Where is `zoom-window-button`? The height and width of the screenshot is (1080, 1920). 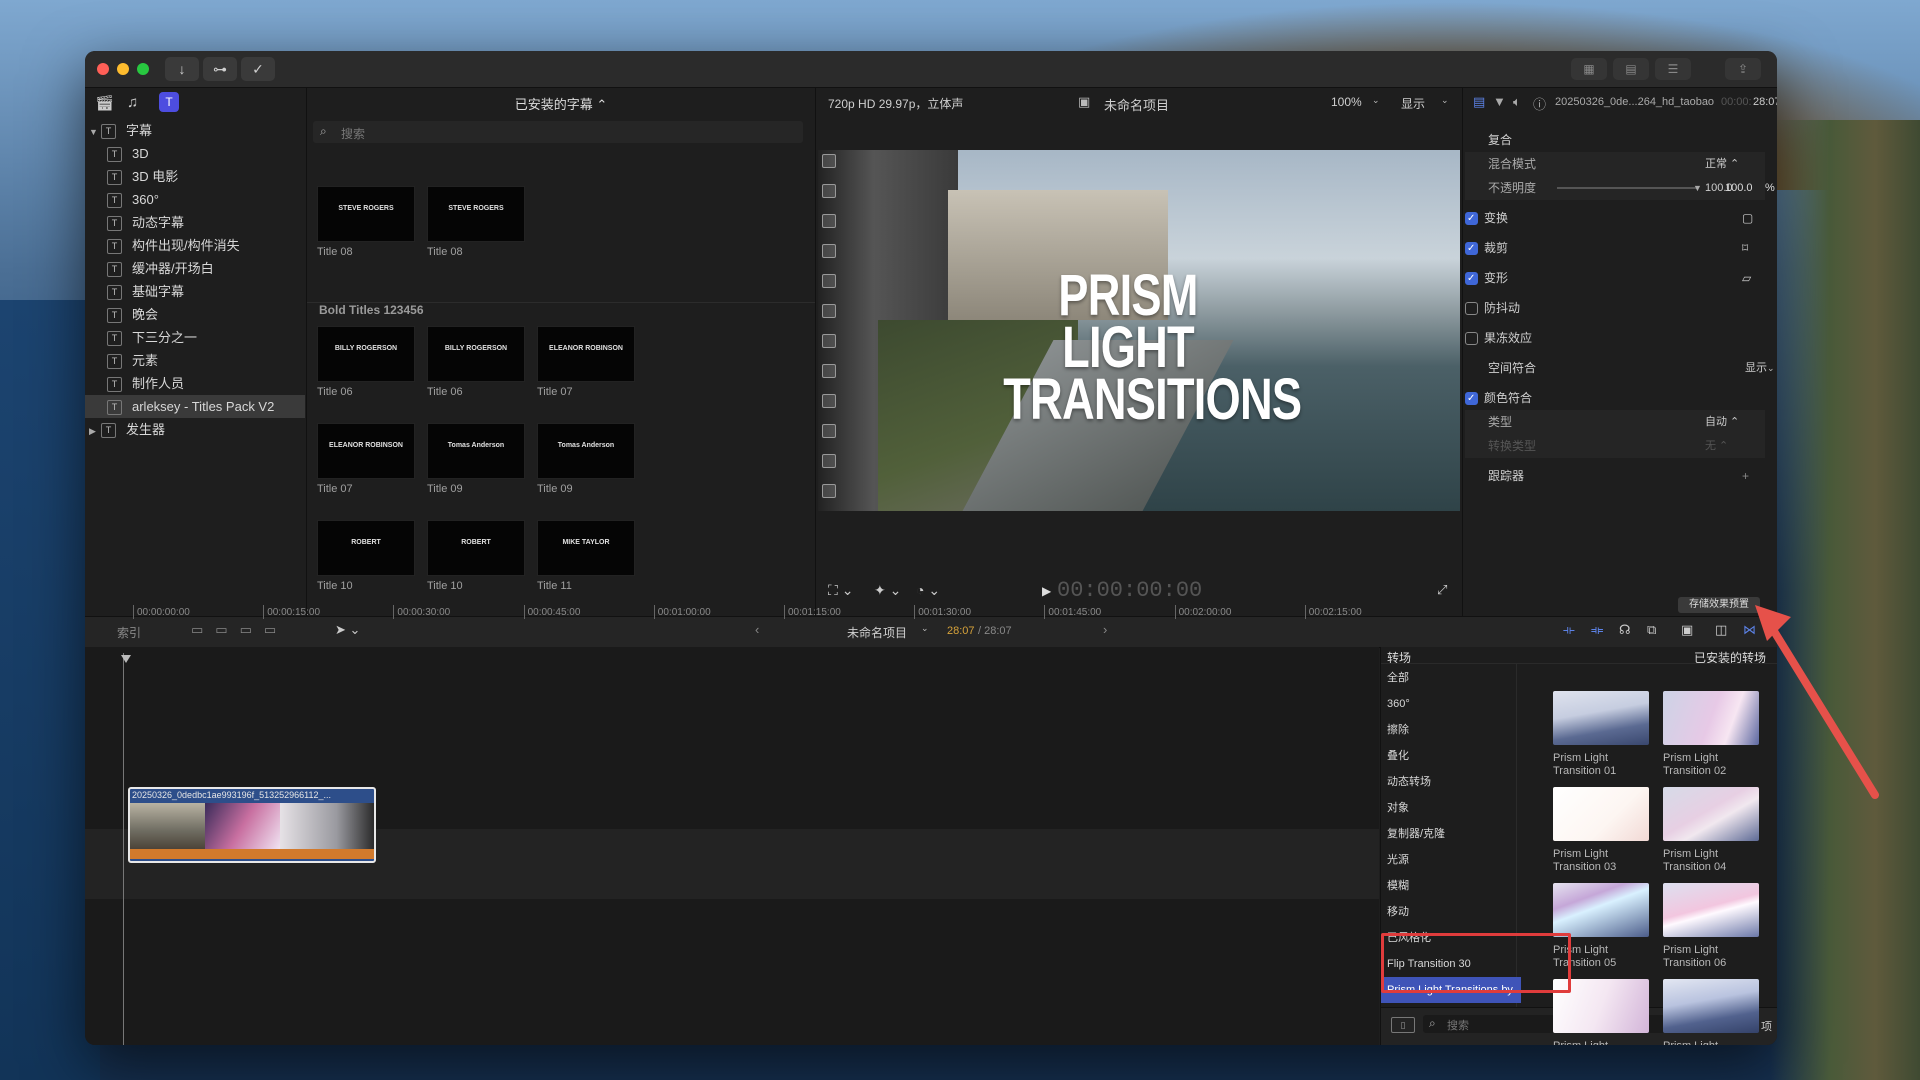
zoom-window-button is located at coordinates (143, 69).